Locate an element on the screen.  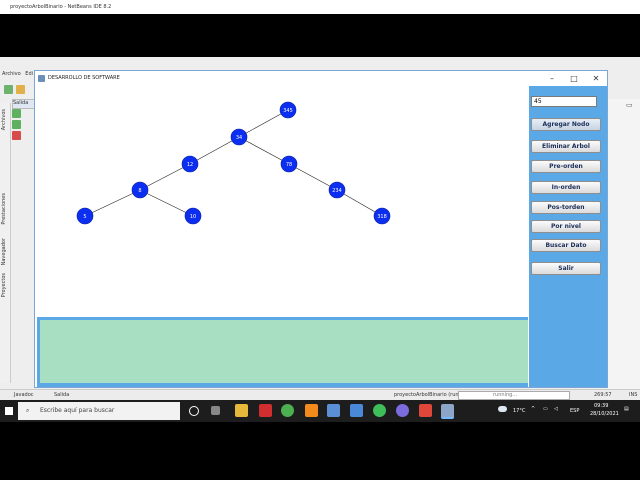
new-file-icon is located at coordinates (8, 89).